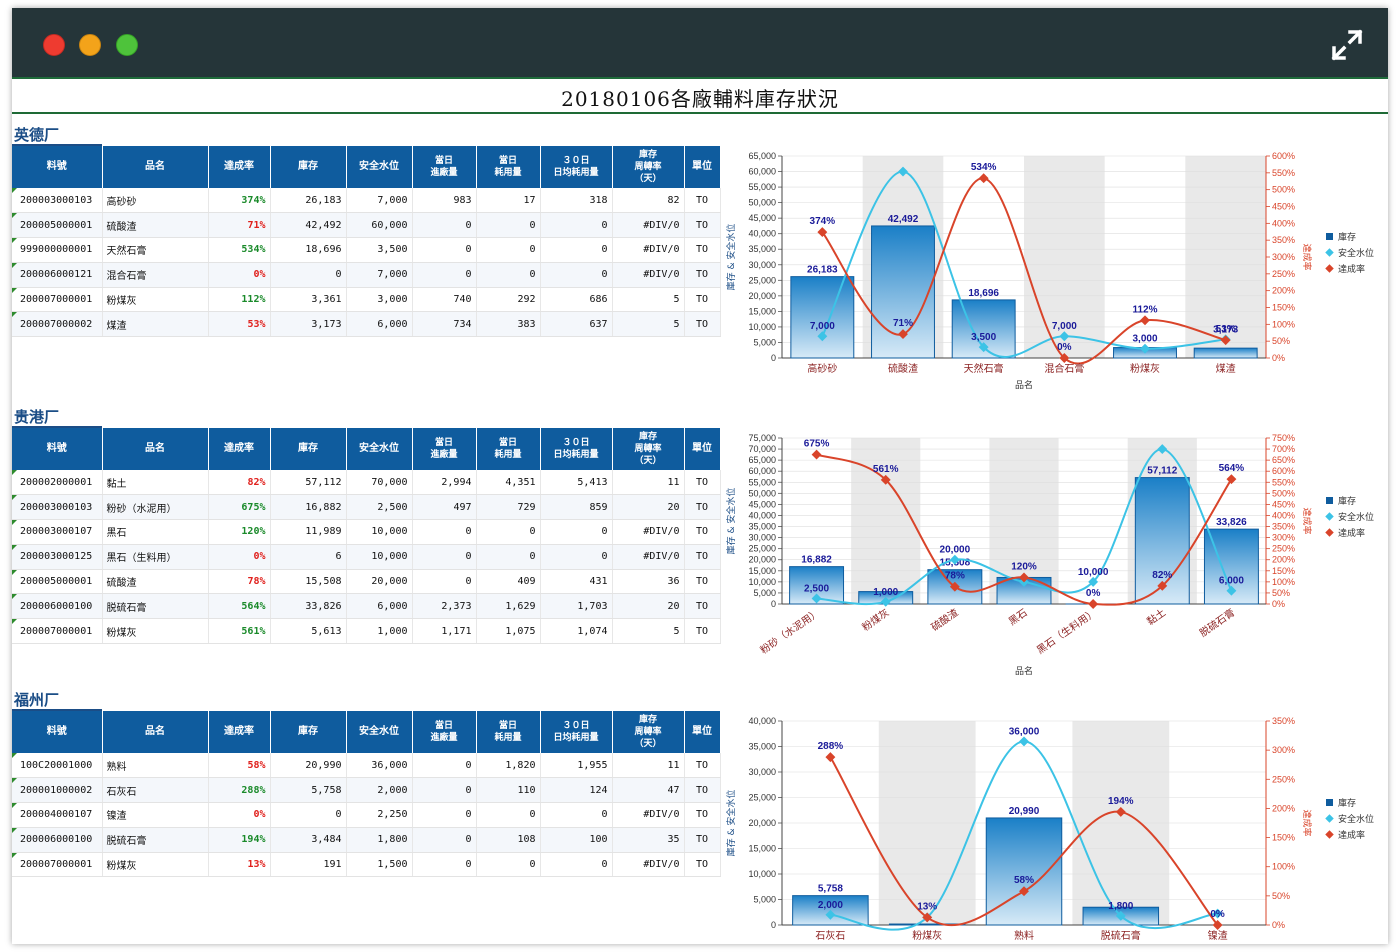 This screenshot has height=952, width=1400. Describe the element at coordinates (366, 790) in the screenshot. I see `table-row: 200001000002 石灰石 288% 5,758 2,000 0 110 124 47 TO` at that location.